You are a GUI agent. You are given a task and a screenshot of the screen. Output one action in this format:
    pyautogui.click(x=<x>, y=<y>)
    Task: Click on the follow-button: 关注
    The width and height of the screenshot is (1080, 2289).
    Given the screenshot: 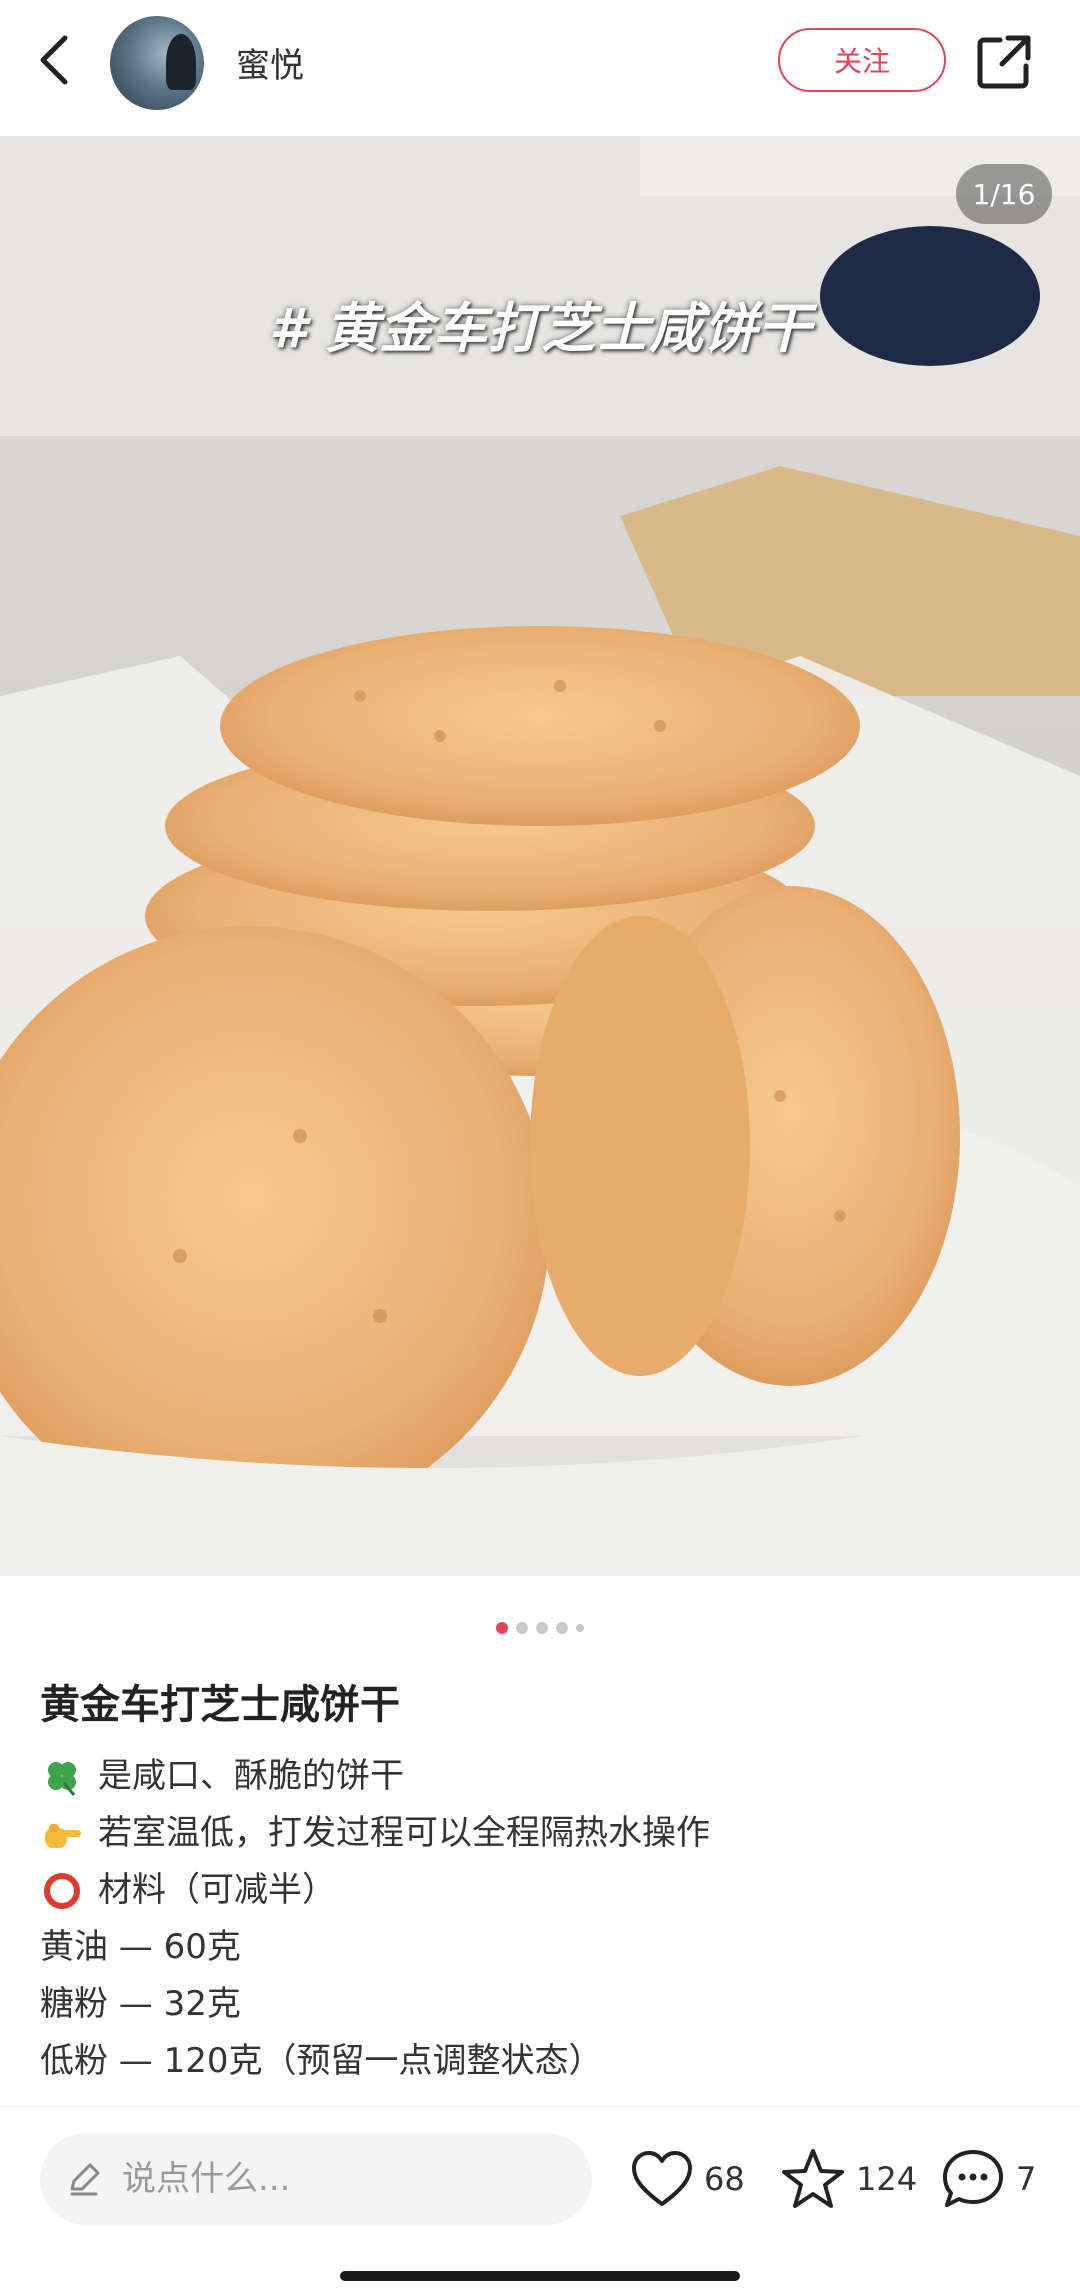 What is the action you would take?
    pyautogui.click(x=862, y=60)
    